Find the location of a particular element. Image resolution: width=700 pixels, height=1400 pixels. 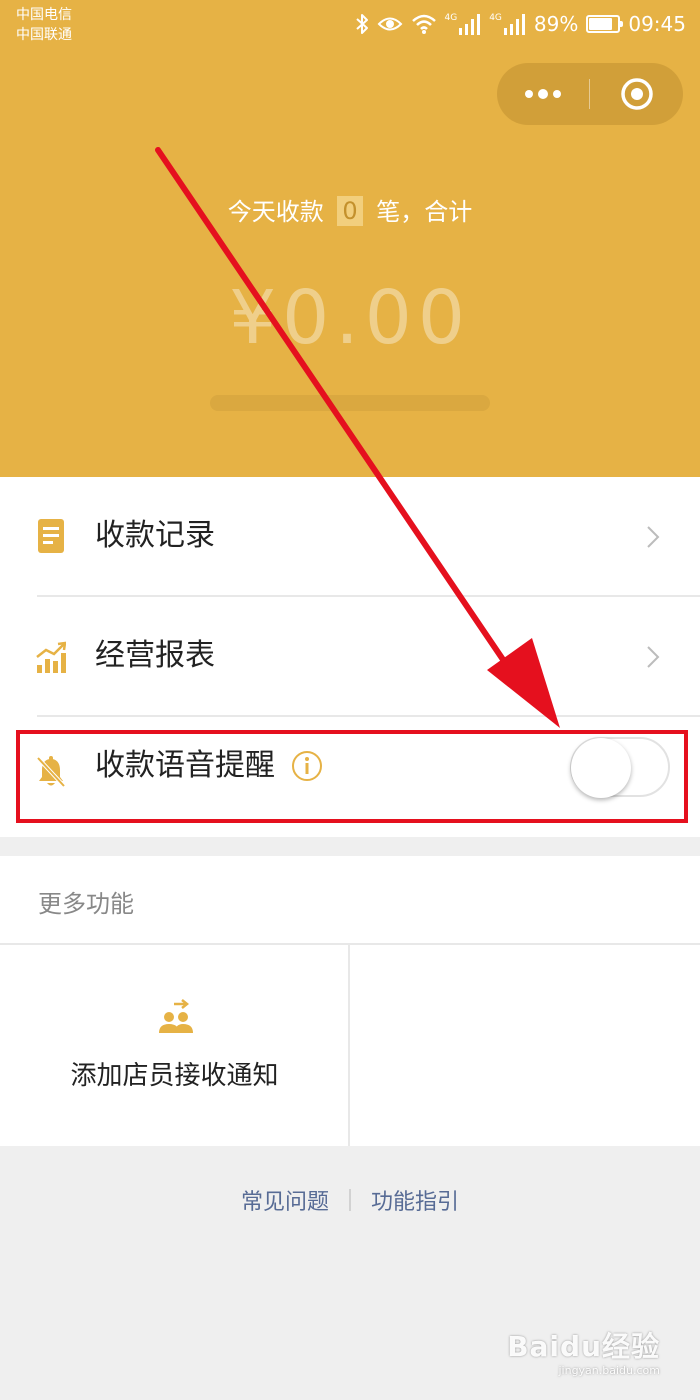

watermark-main: Baidu经验 is located at coordinates (583, 1346).